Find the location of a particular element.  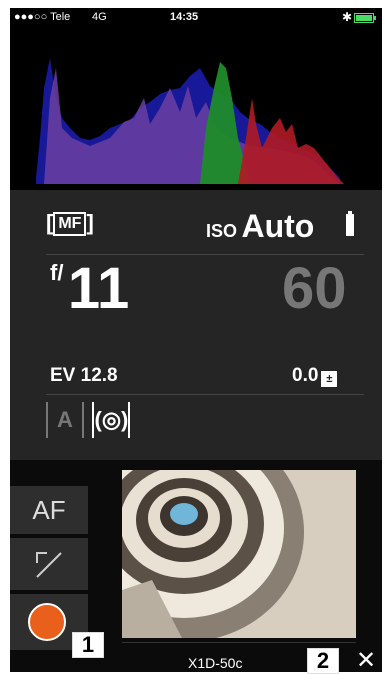

expand-icon is located at coordinates (49, 564).